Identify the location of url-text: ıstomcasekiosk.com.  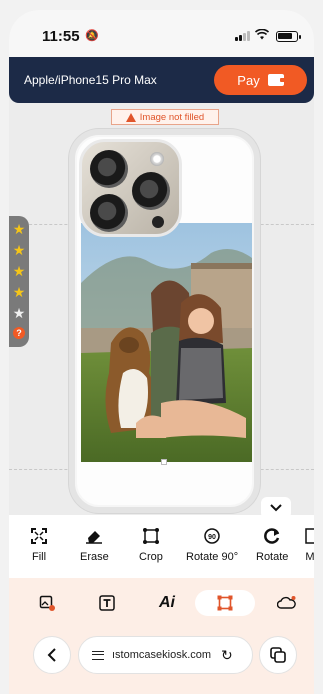
(162, 655).